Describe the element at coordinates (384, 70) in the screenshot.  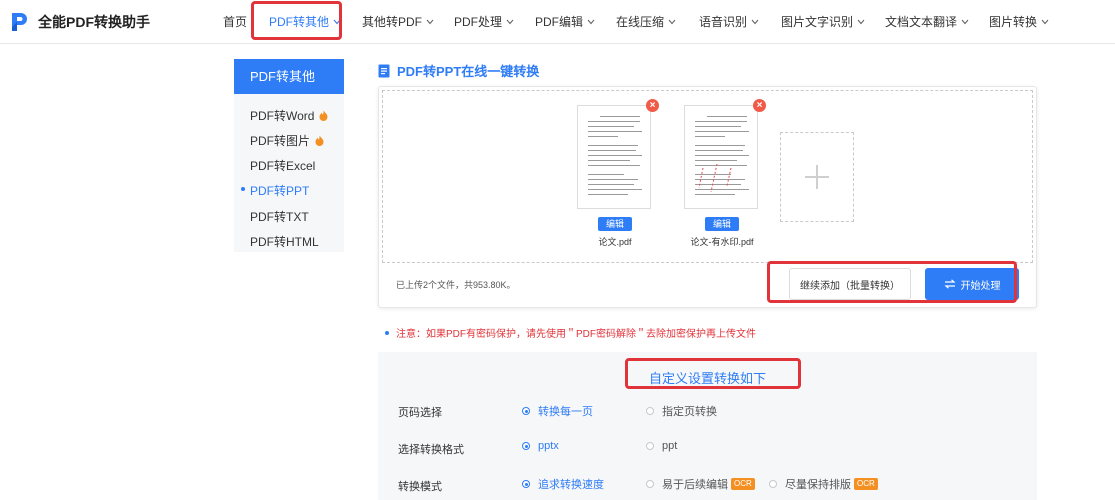
I see `document-icon` at that location.